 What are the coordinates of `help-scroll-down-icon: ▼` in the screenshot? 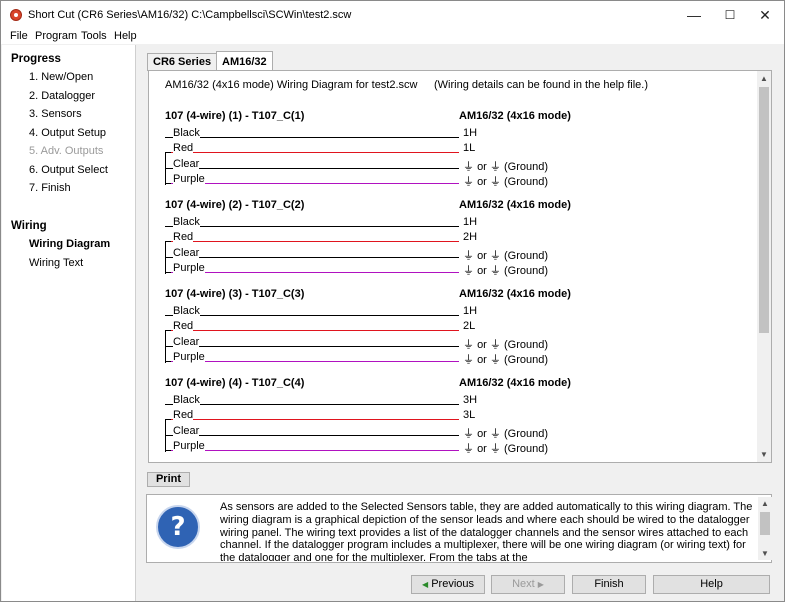 It's located at (765, 554).